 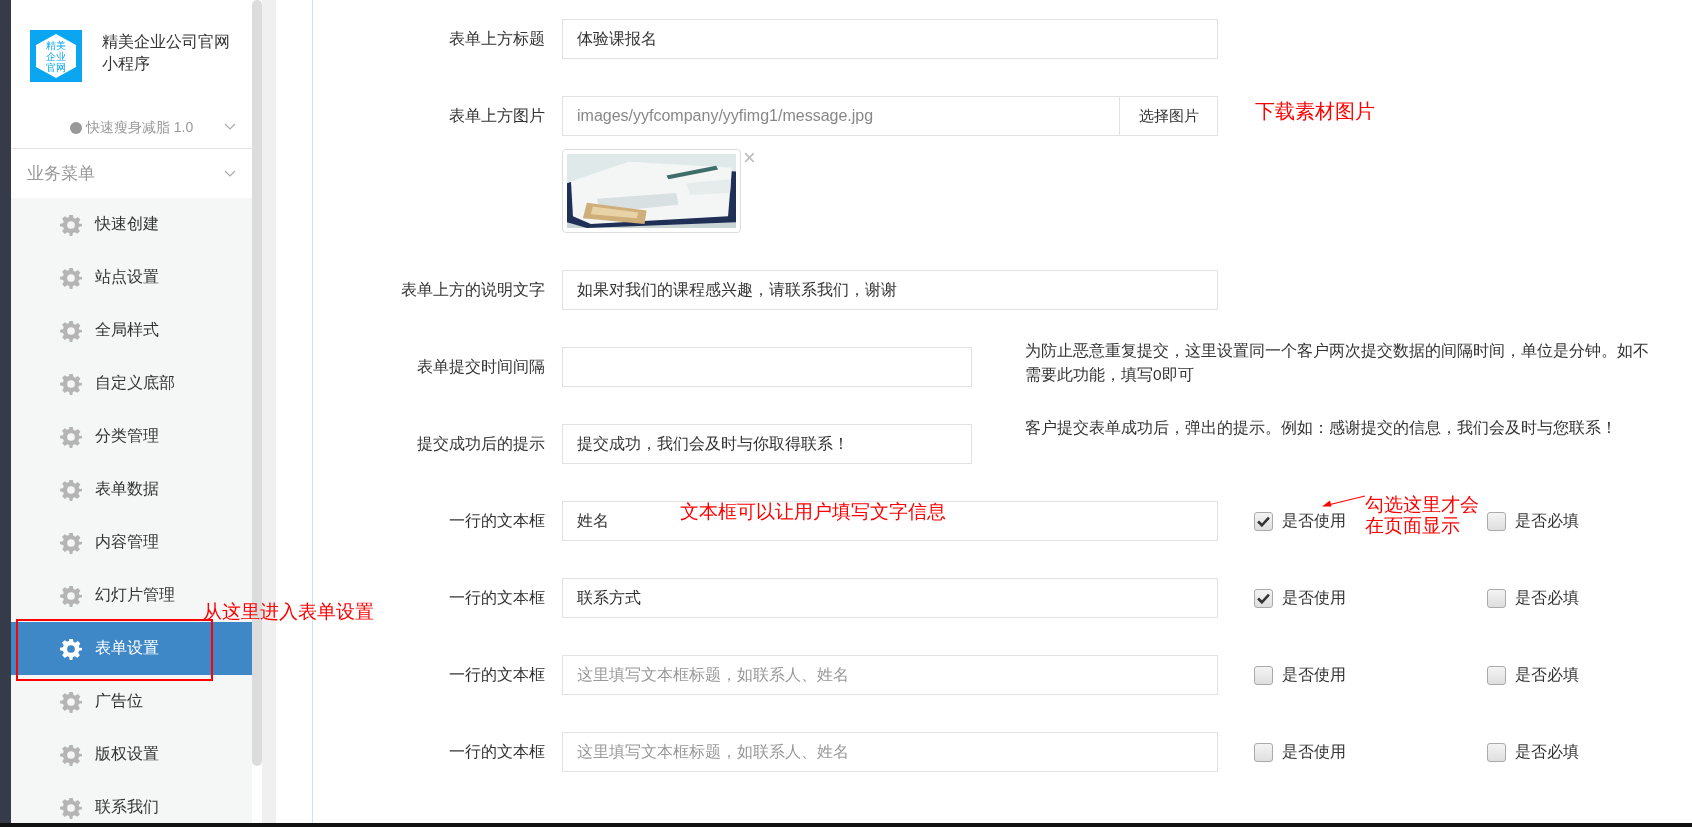 What do you see at coordinates (288, 611) in the screenshot?
I see `annotation-text: 从这里进入表单设置` at bounding box center [288, 611].